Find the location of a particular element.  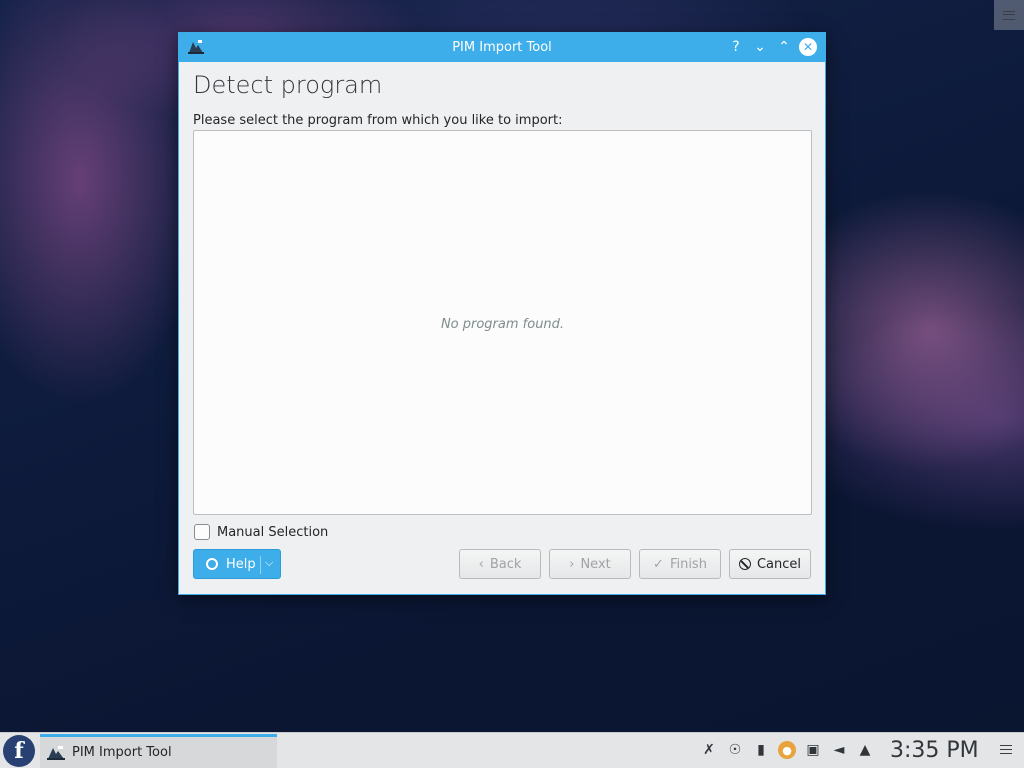

taskbar-task-pim-import: PIM Import Tool is located at coordinates (158, 751).